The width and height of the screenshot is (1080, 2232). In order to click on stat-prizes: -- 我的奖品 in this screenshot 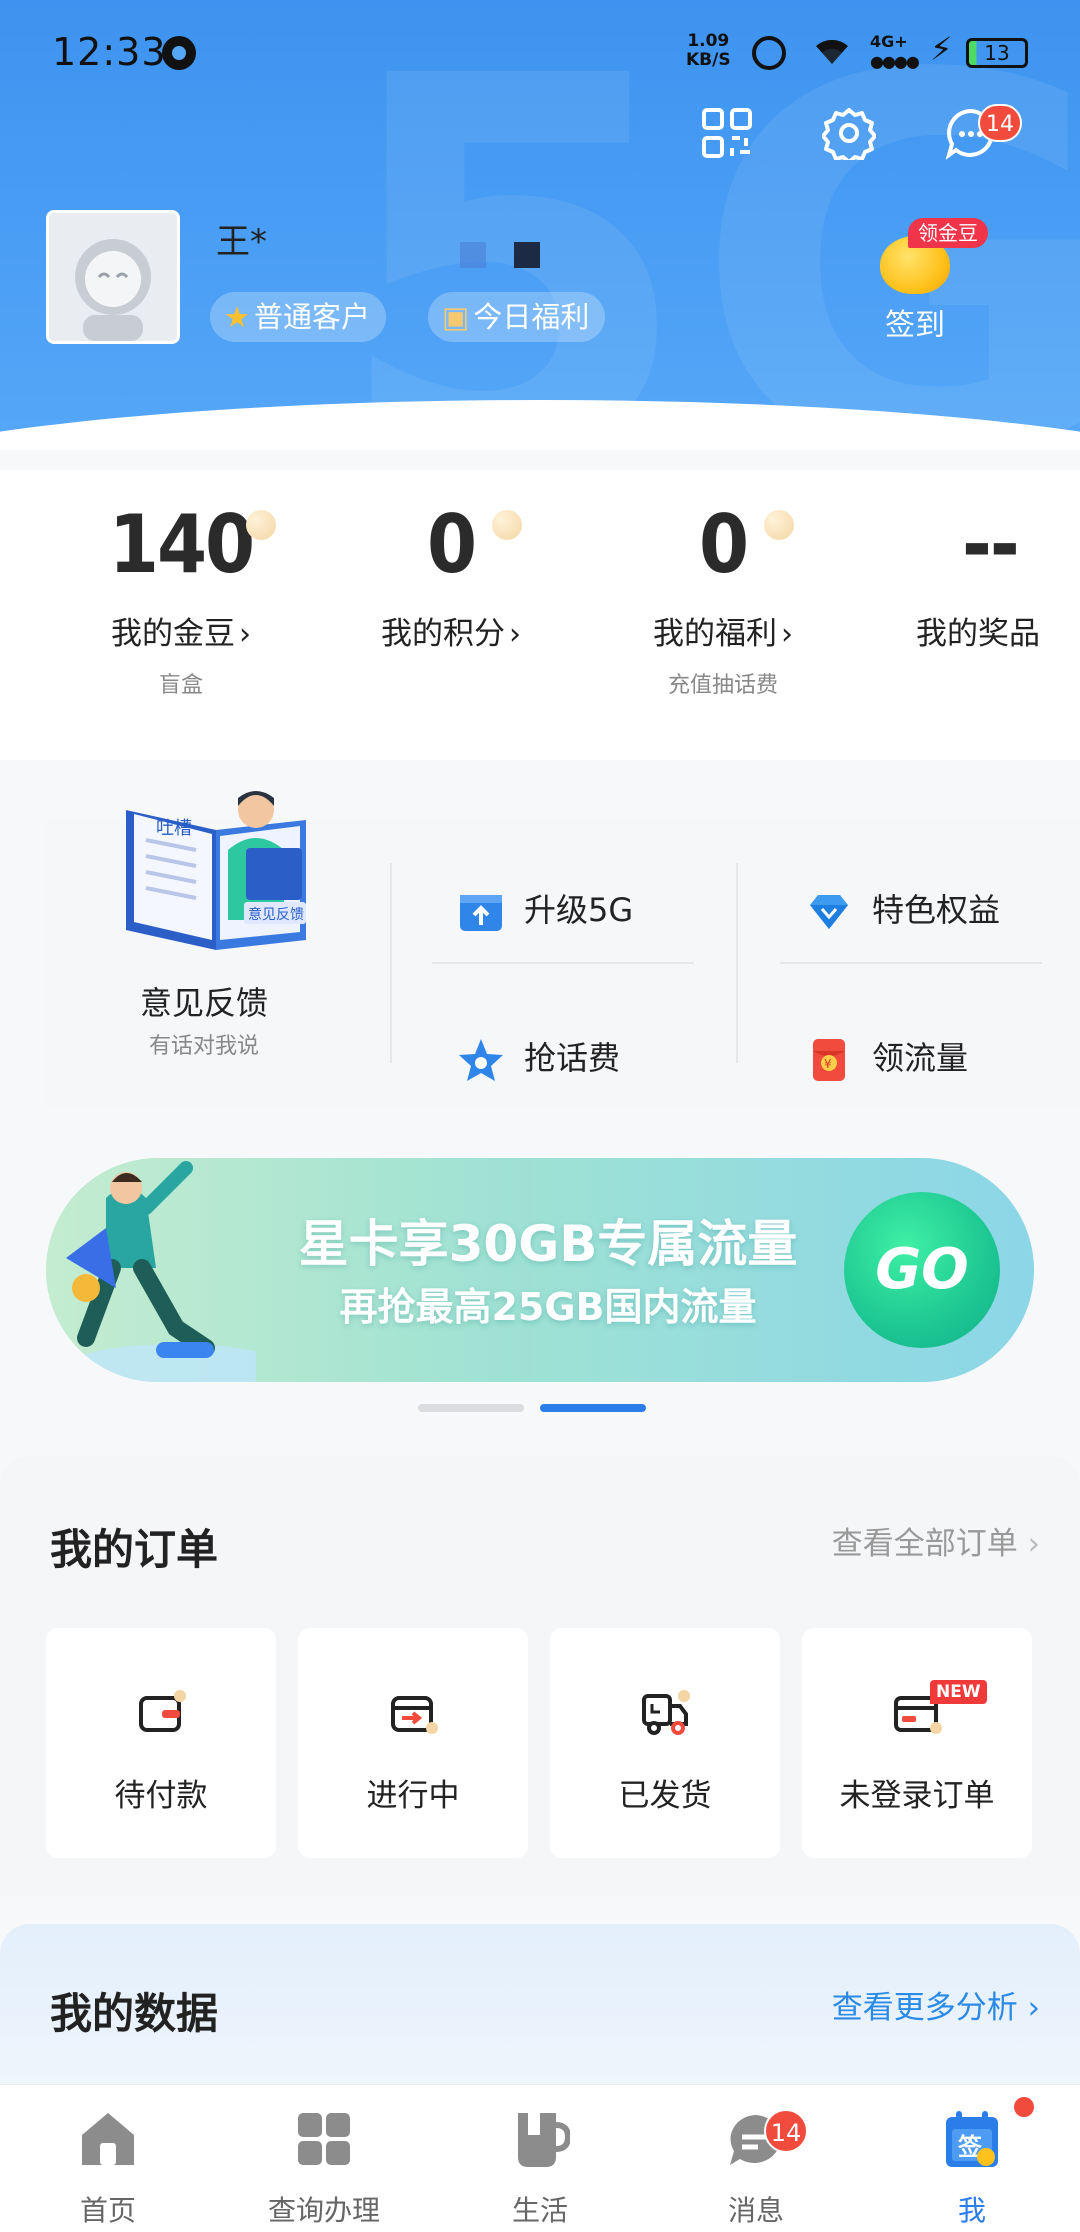, I will do `click(971, 561)`.